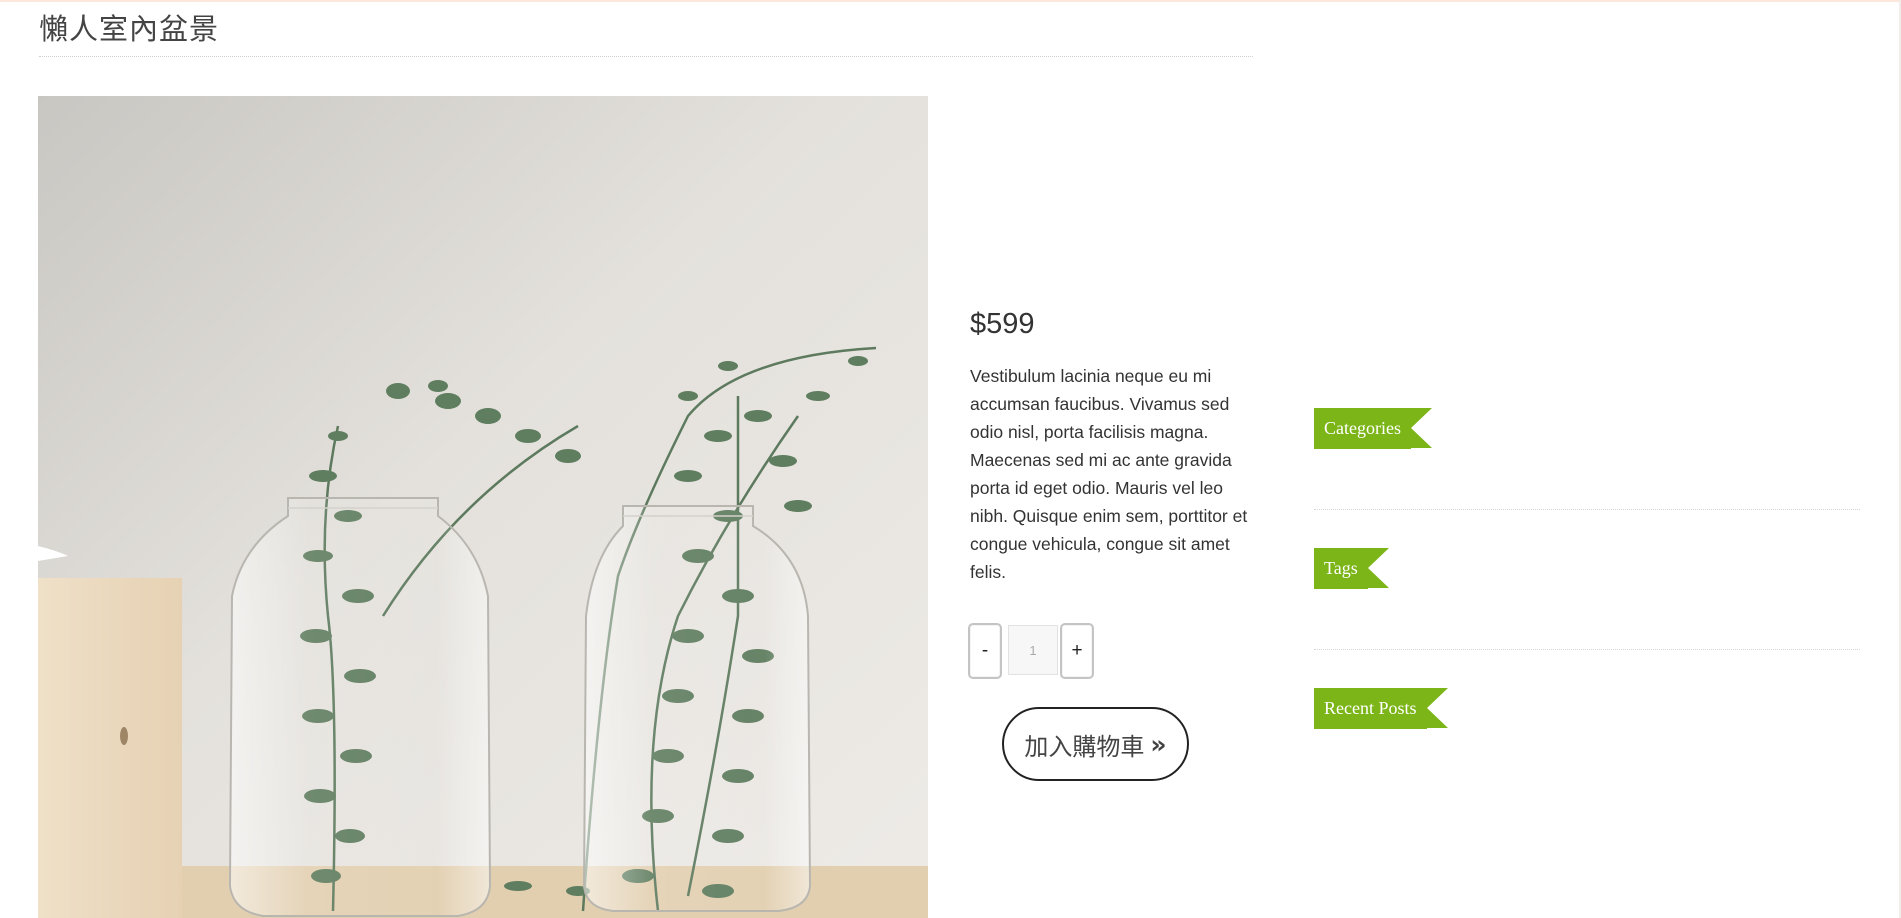 The height and width of the screenshot is (918, 1901). I want to click on widget-title-recent-posts: Recent Posts, so click(1380, 708).